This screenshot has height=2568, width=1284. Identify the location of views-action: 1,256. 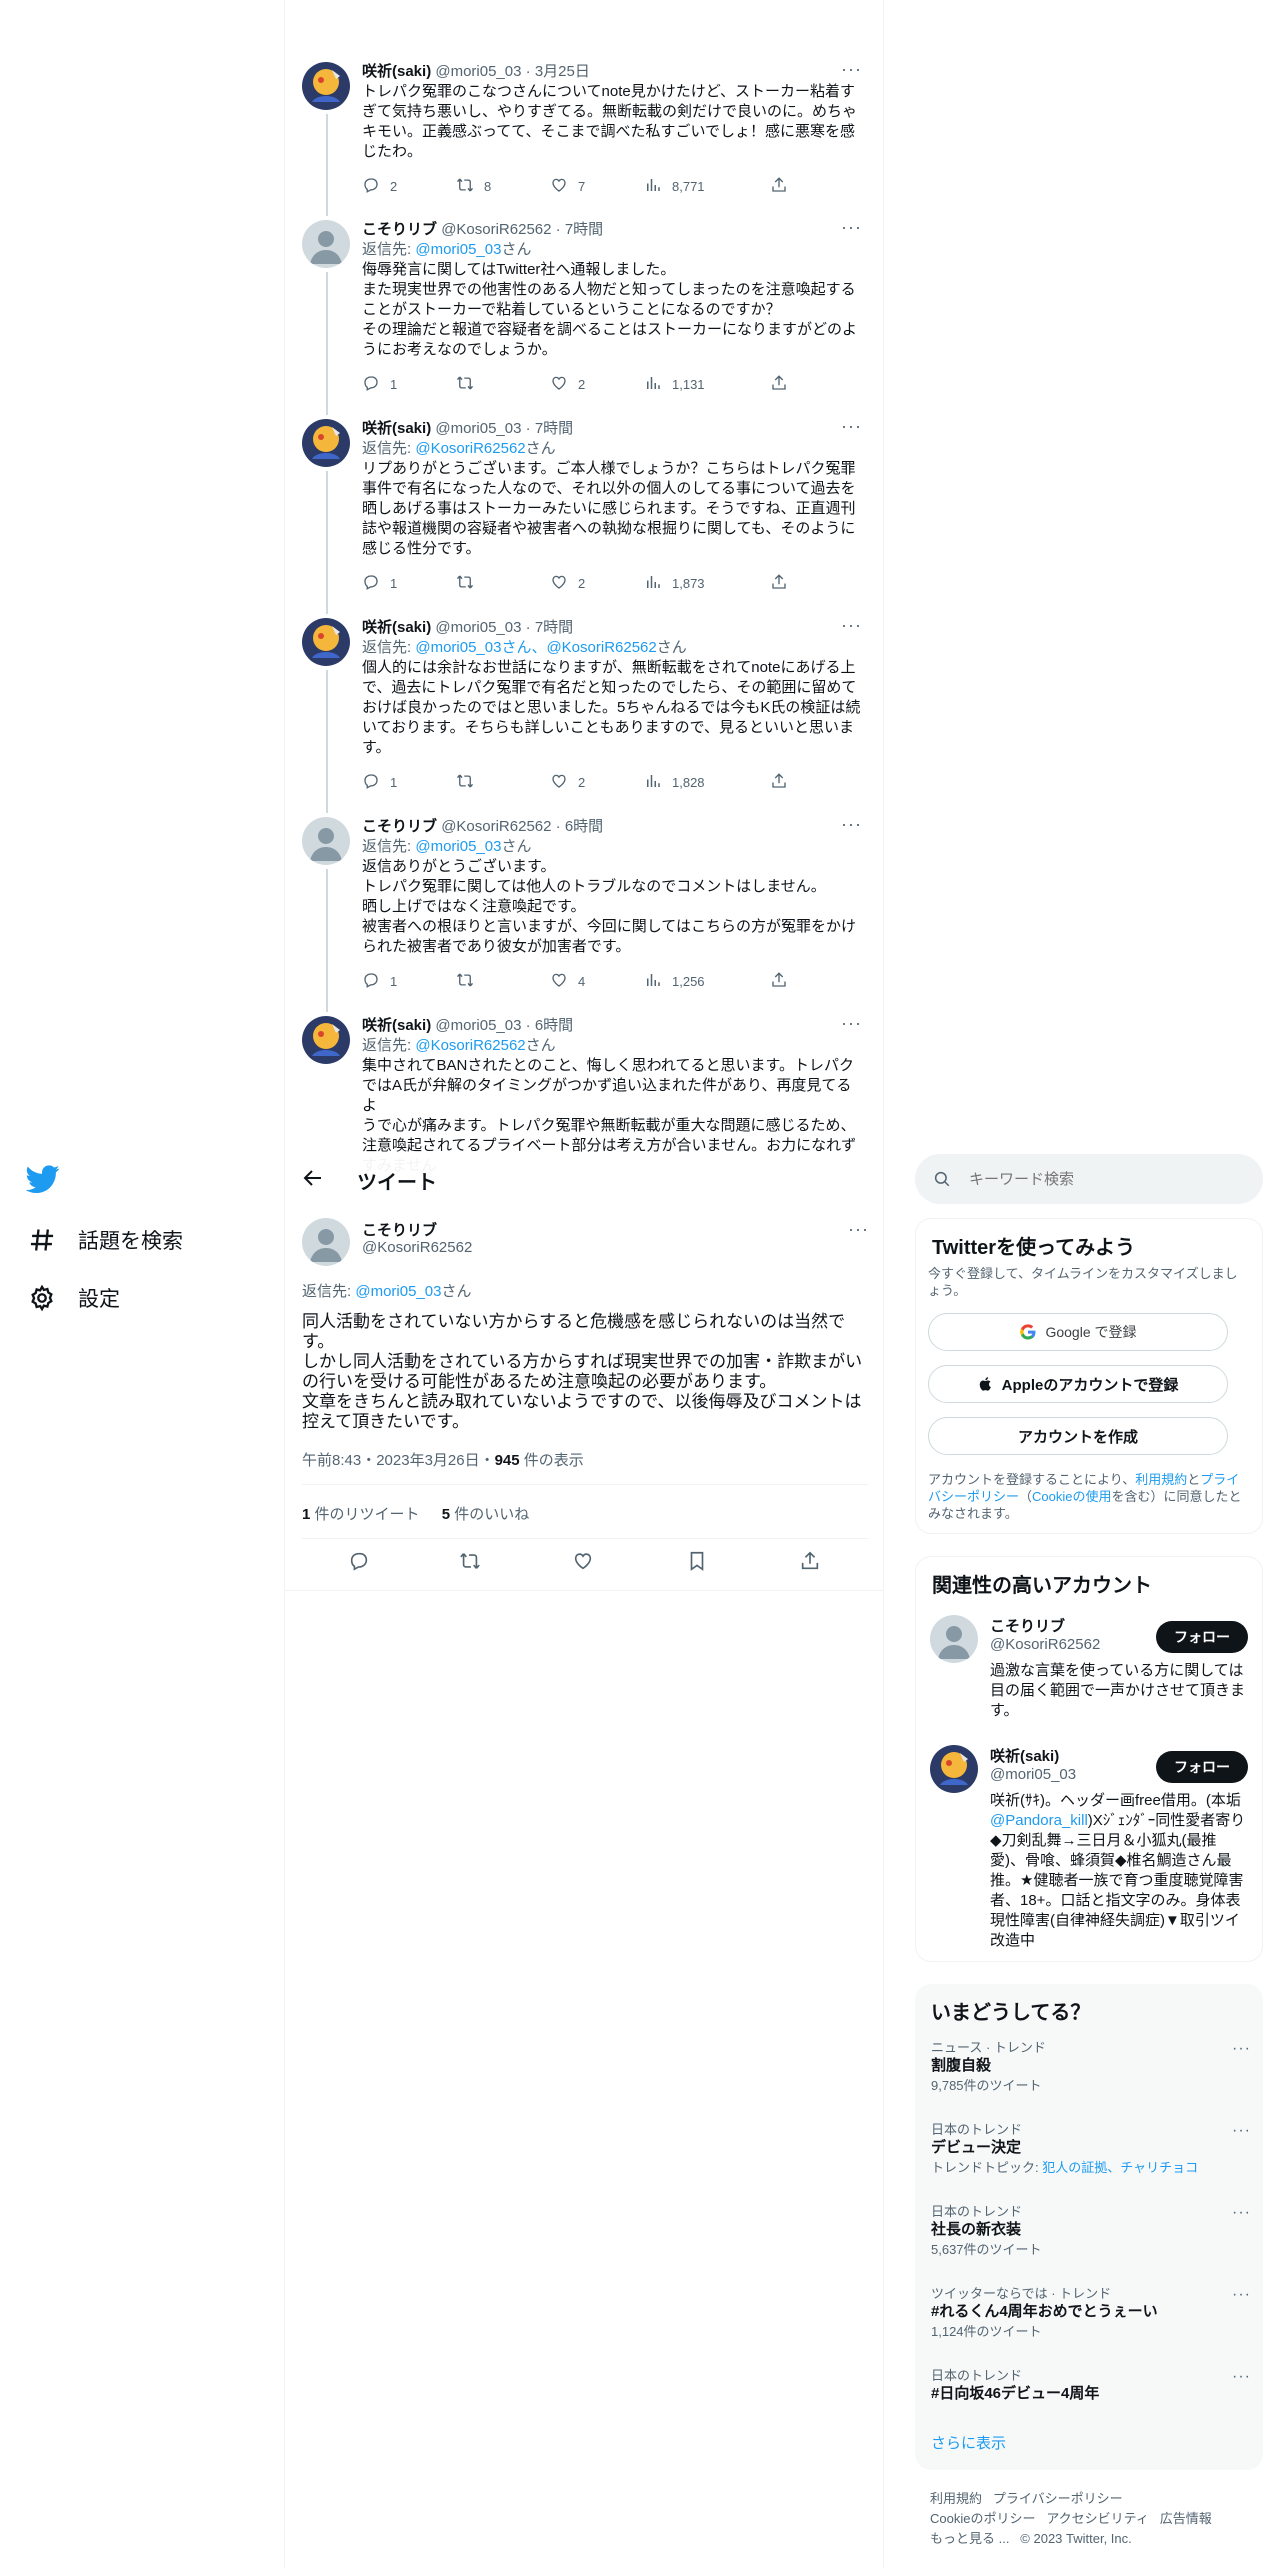
(674, 981).